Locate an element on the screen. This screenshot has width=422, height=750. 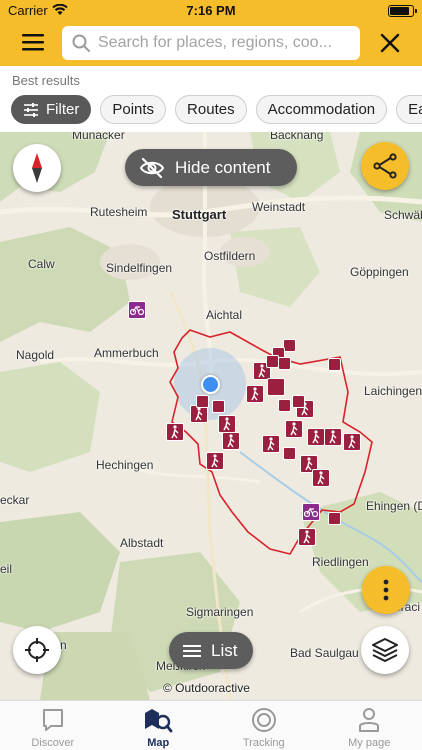
clock: 7:16 PM is located at coordinates (211, 10).